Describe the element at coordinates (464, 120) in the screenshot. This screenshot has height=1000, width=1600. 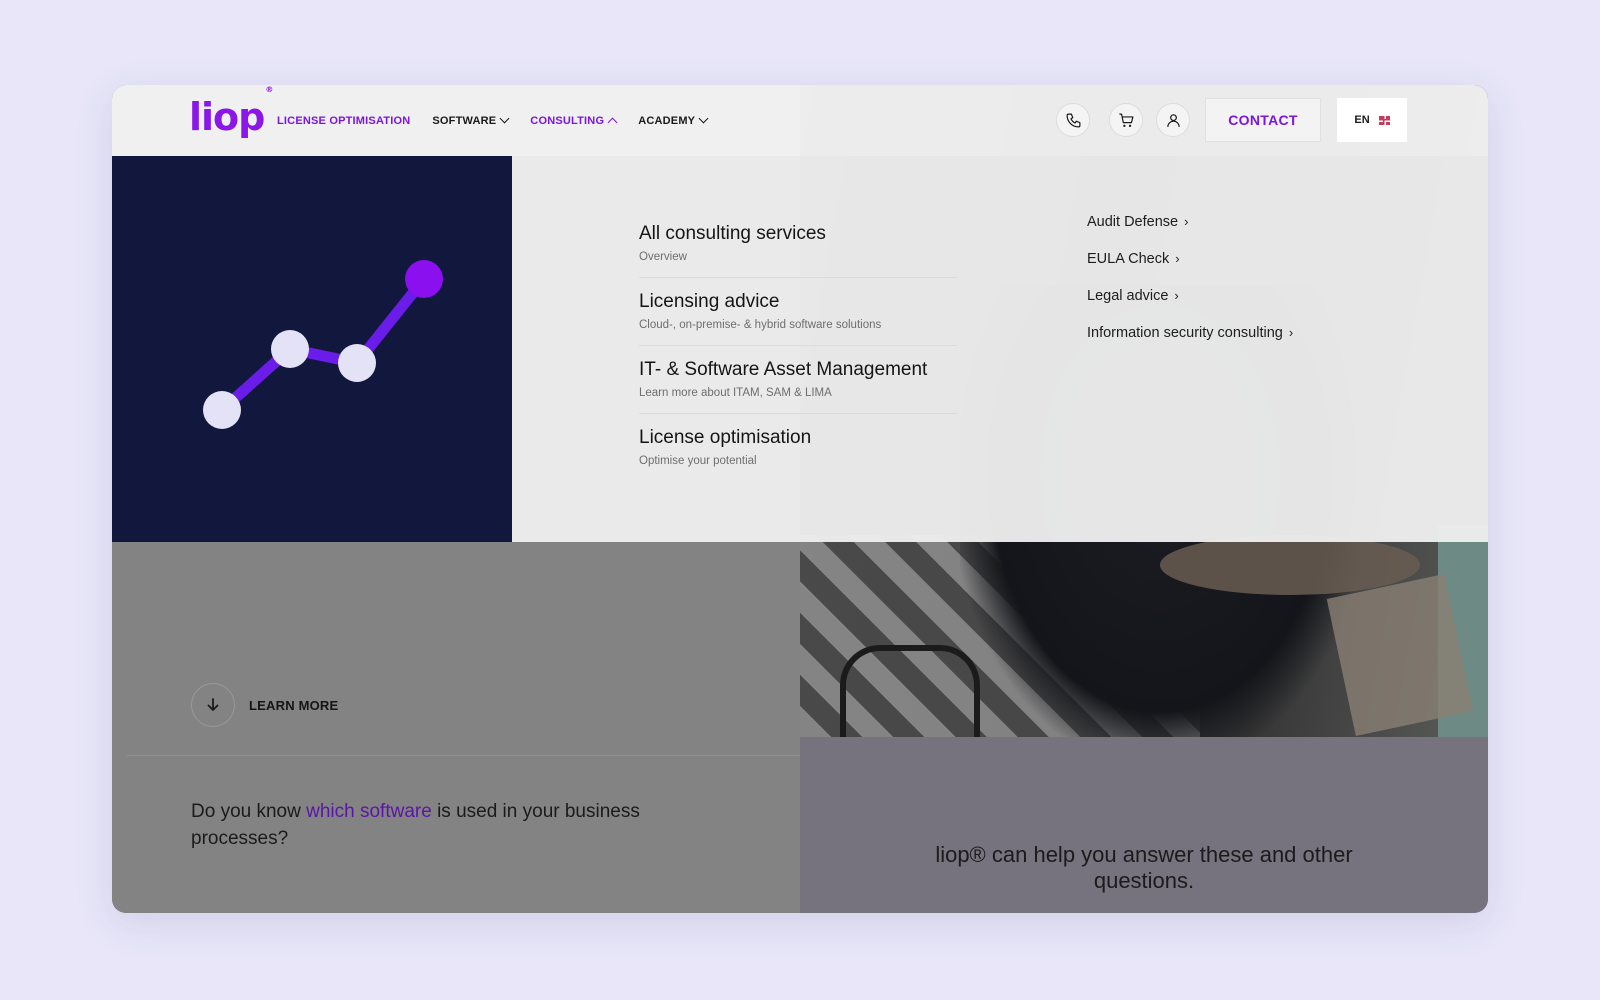
I see `nav-label: SOFTWARE` at that location.